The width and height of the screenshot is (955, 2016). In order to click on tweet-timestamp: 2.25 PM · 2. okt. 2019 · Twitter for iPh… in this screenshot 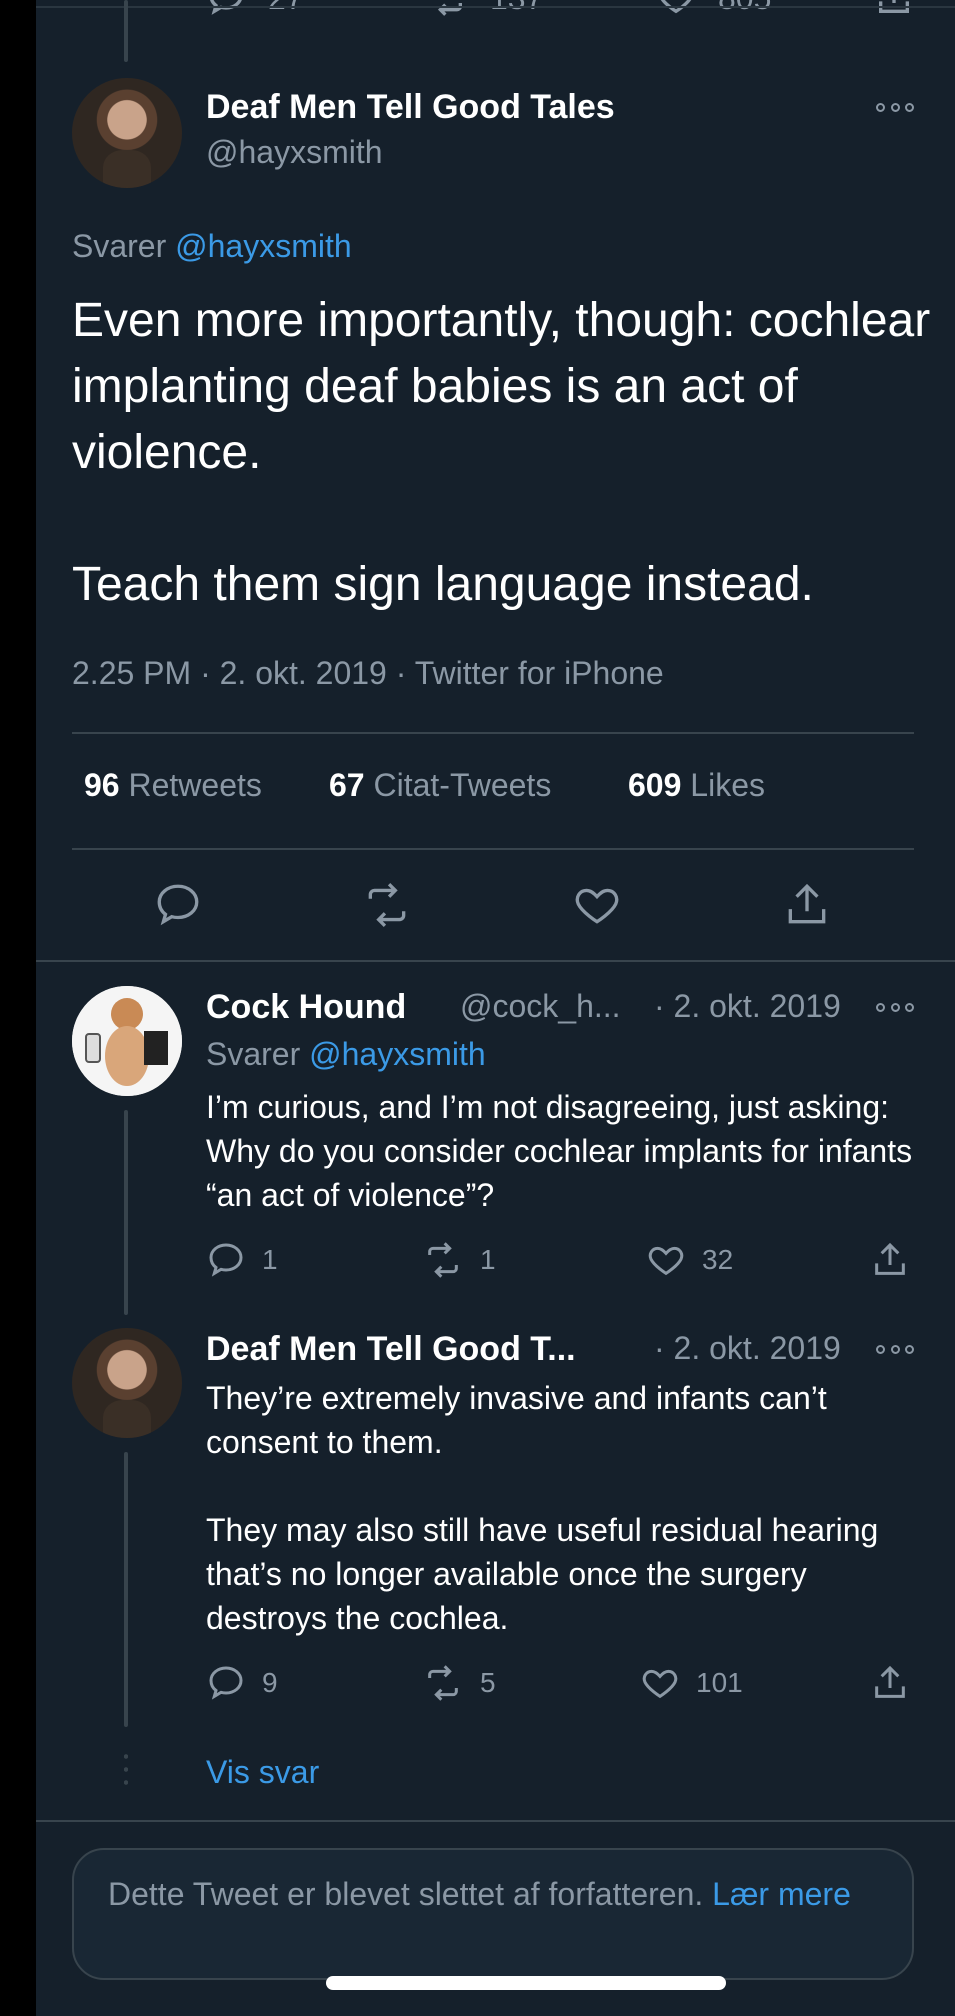, I will do `click(368, 673)`.